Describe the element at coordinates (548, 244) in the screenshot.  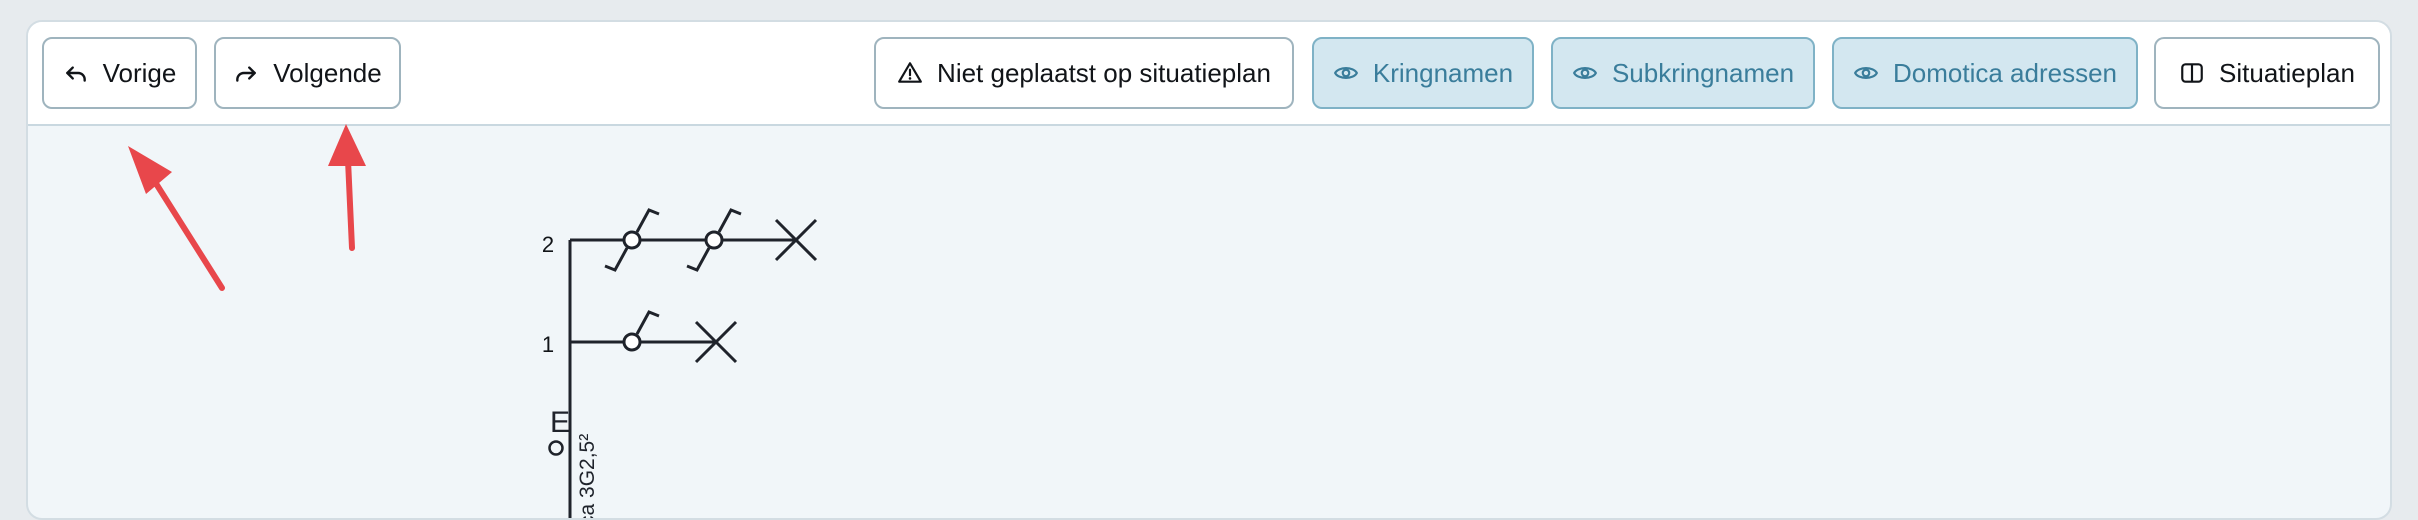
I see `circuit-number-2: 2` at that location.